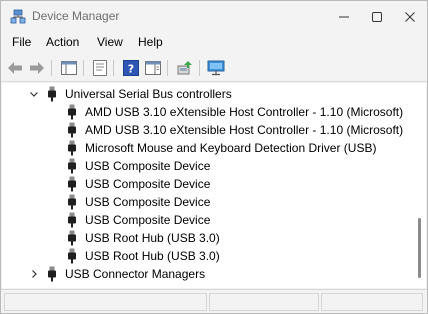 The width and height of the screenshot is (428, 314). Describe the element at coordinates (21, 42) in the screenshot. I see `menu-file: File` at that location.